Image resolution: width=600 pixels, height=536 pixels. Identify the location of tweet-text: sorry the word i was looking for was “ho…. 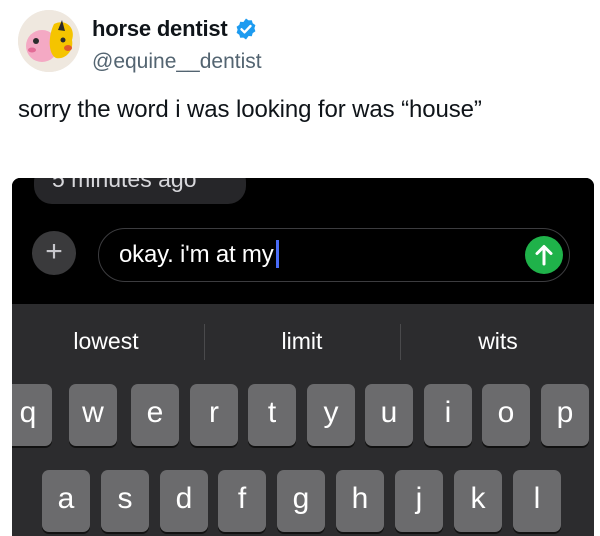
(250, 109).